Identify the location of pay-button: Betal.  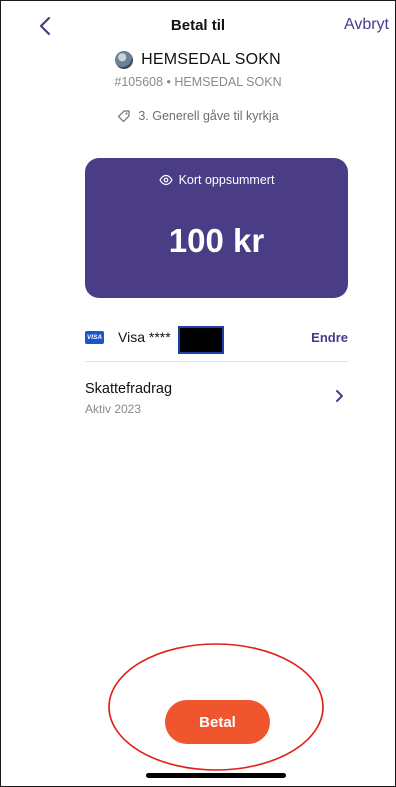
(217, 722).